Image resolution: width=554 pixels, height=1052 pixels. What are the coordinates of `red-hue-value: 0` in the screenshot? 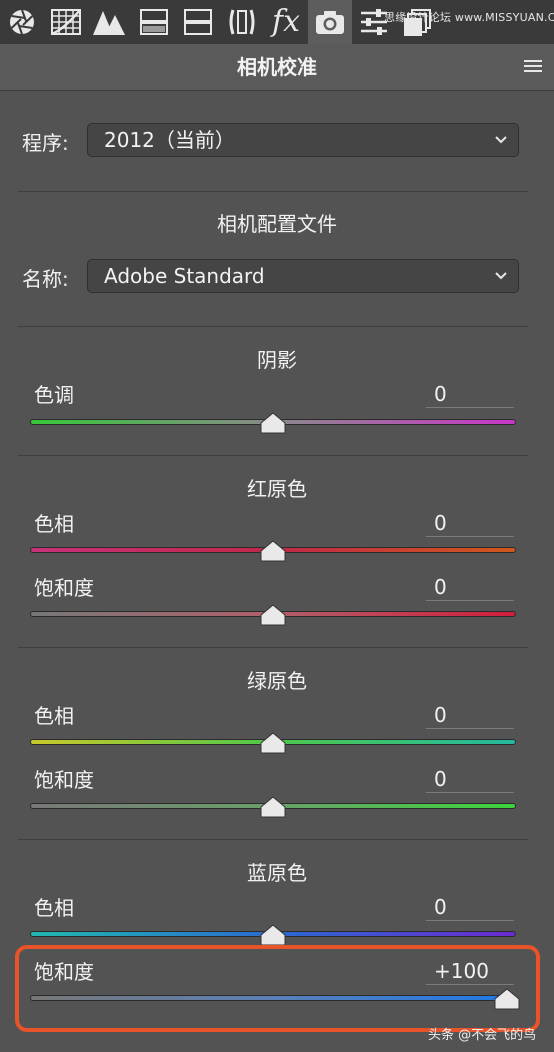 It's located at (470, 523).